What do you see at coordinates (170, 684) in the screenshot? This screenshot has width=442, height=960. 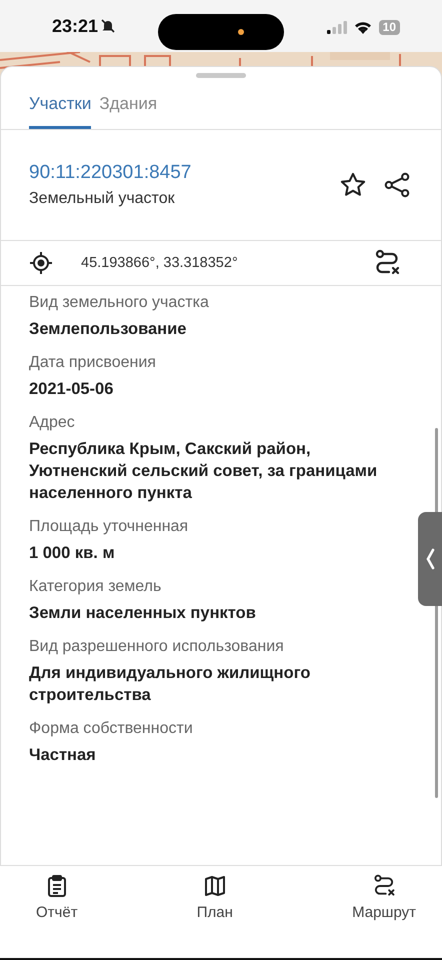 I see `field-value: Для индивидуального жилищного строительства` at bounding box center [170, 684].